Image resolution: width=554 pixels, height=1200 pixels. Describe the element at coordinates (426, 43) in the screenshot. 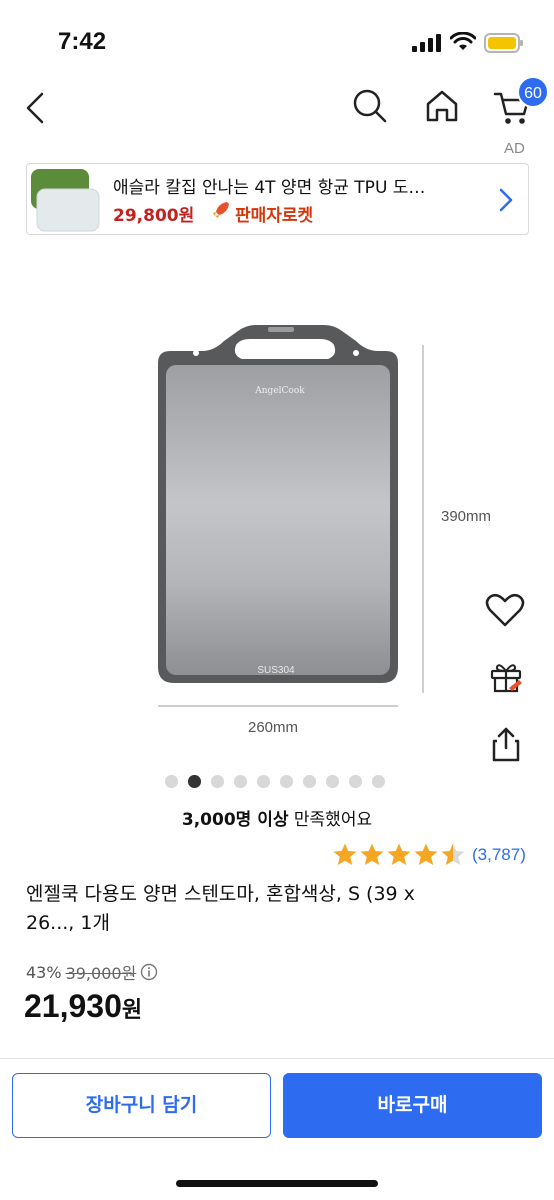

I see `signal-icon` at that location.